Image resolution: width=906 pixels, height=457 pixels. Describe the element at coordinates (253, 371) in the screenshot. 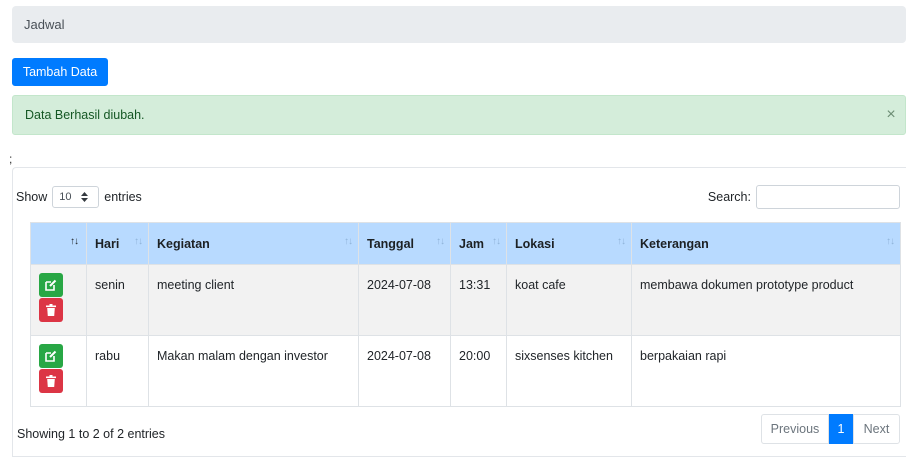

I see `cell-kegiatan: Makan malam dengan investor` at that location.